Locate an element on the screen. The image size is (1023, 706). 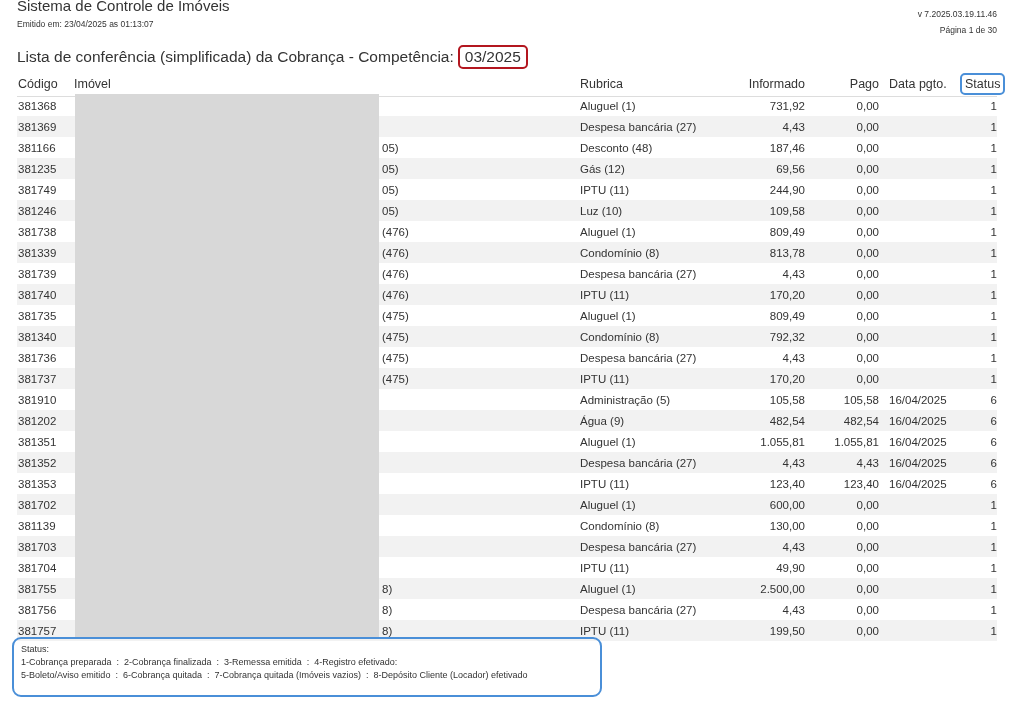
table-cell: 381351 is located at coordinates (37, 441).